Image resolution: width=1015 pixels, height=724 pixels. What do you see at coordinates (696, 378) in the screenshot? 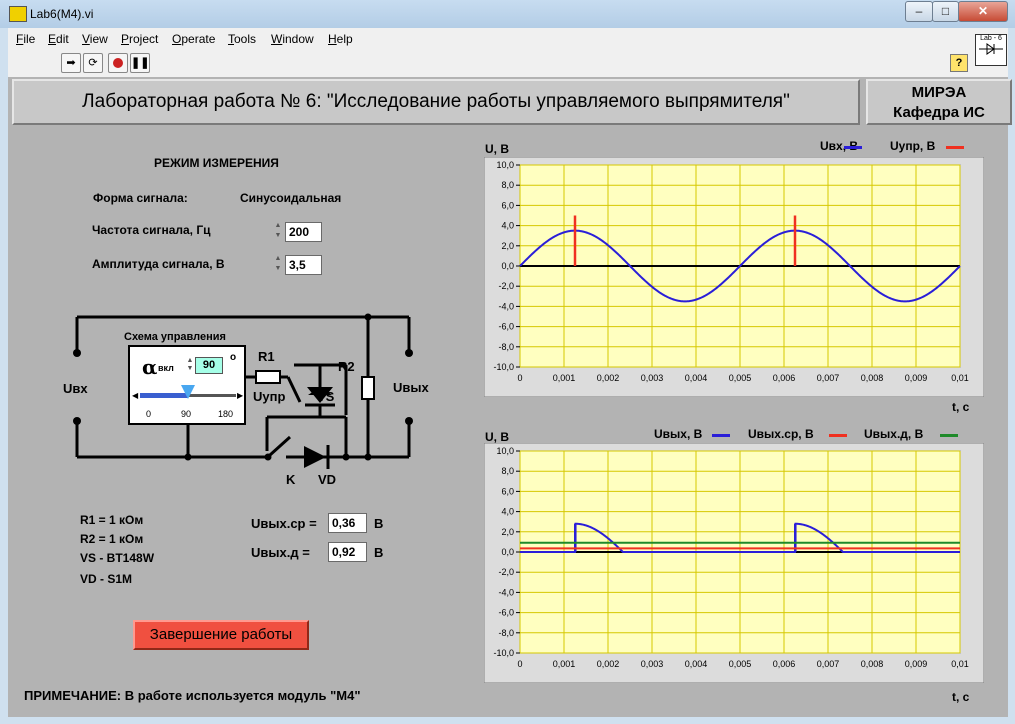
I see `x-tick-label: 0,004` at bounding box center [696, 378].